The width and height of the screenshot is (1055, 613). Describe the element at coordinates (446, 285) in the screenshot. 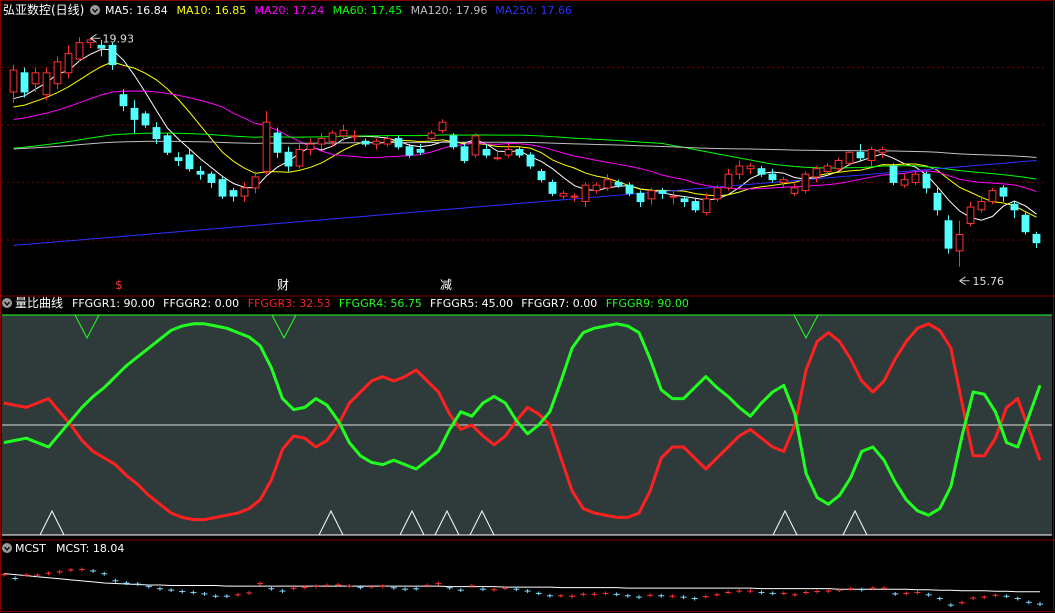

I see `event-marker-3: 减` at that location.